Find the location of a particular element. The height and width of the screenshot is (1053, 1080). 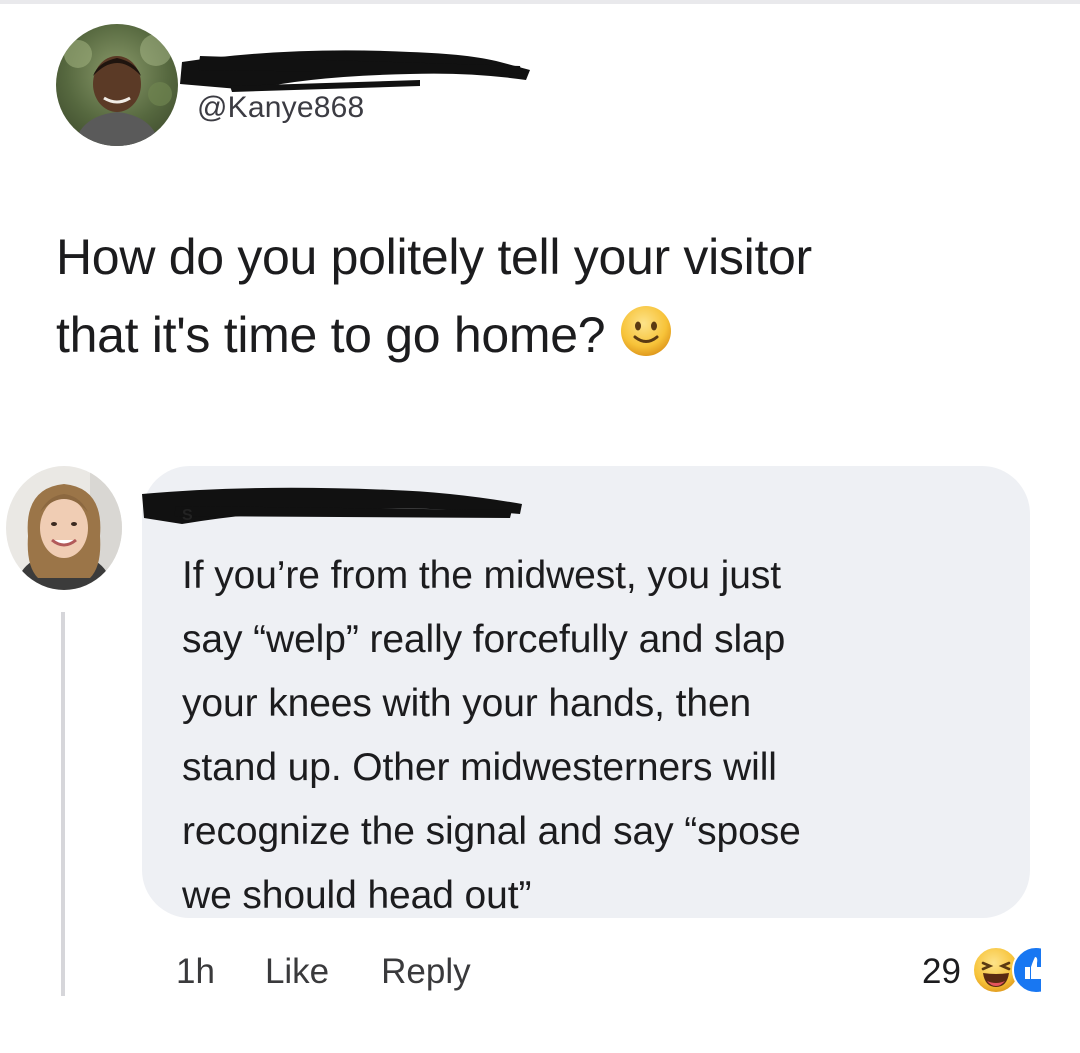

thread-connector-line is located at coordinates (63, 804).